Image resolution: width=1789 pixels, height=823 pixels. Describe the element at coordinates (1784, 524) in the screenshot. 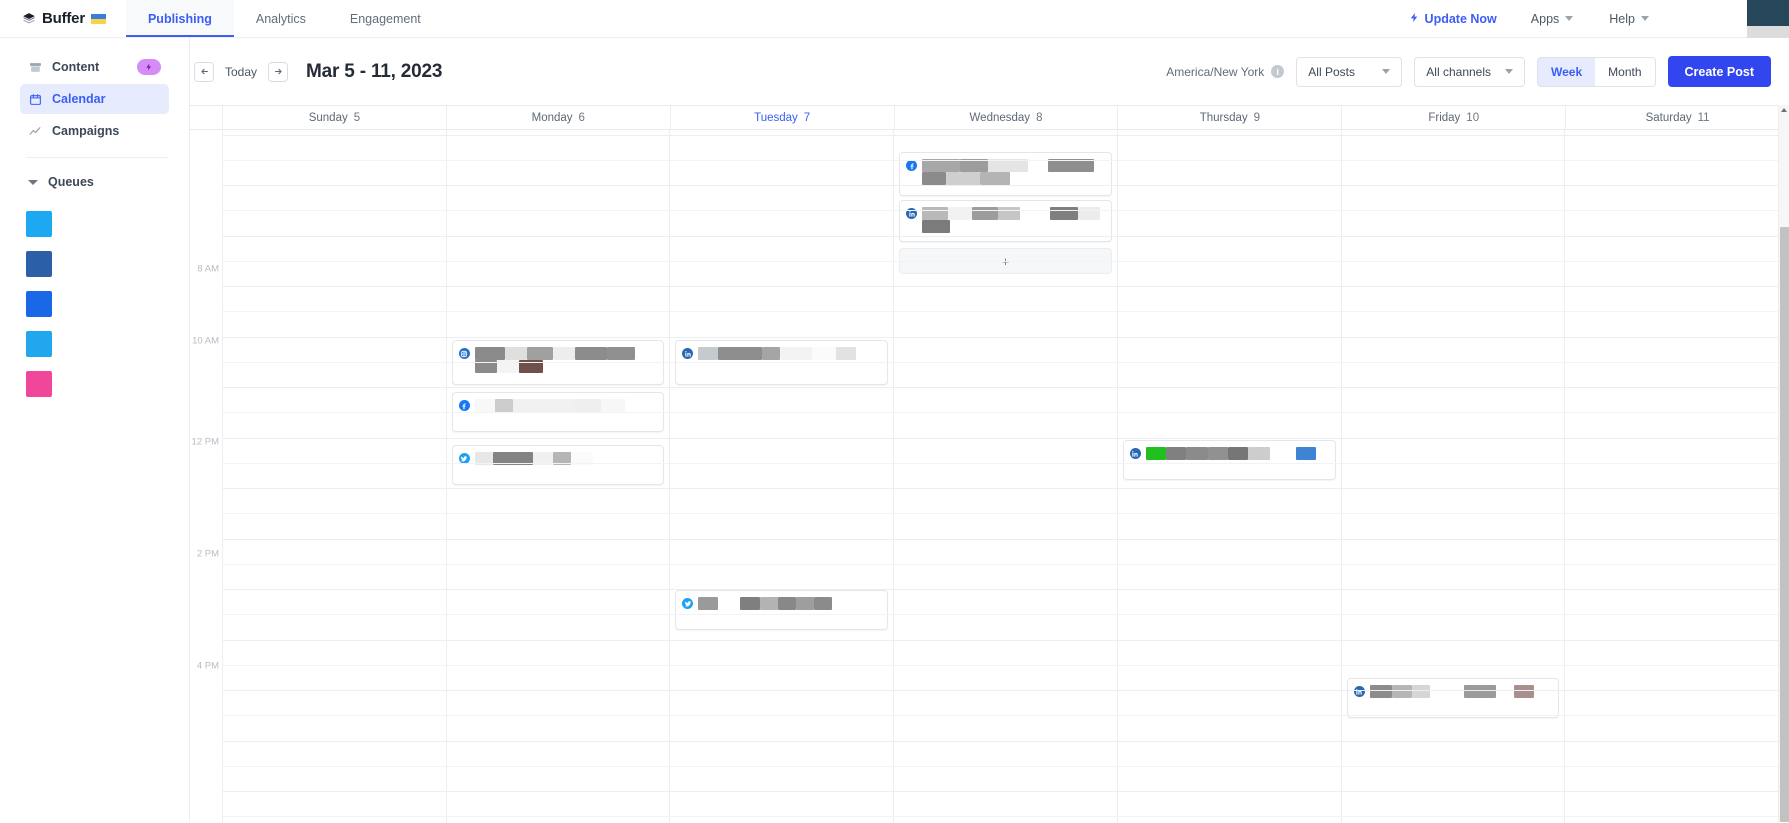

I see `scrollbar-thumb` at that location.